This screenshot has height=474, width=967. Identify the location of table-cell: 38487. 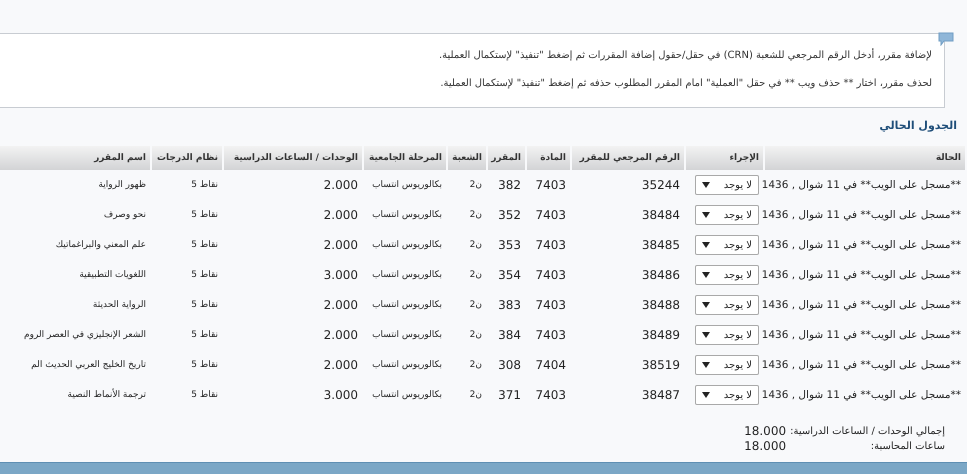
(661, 395).